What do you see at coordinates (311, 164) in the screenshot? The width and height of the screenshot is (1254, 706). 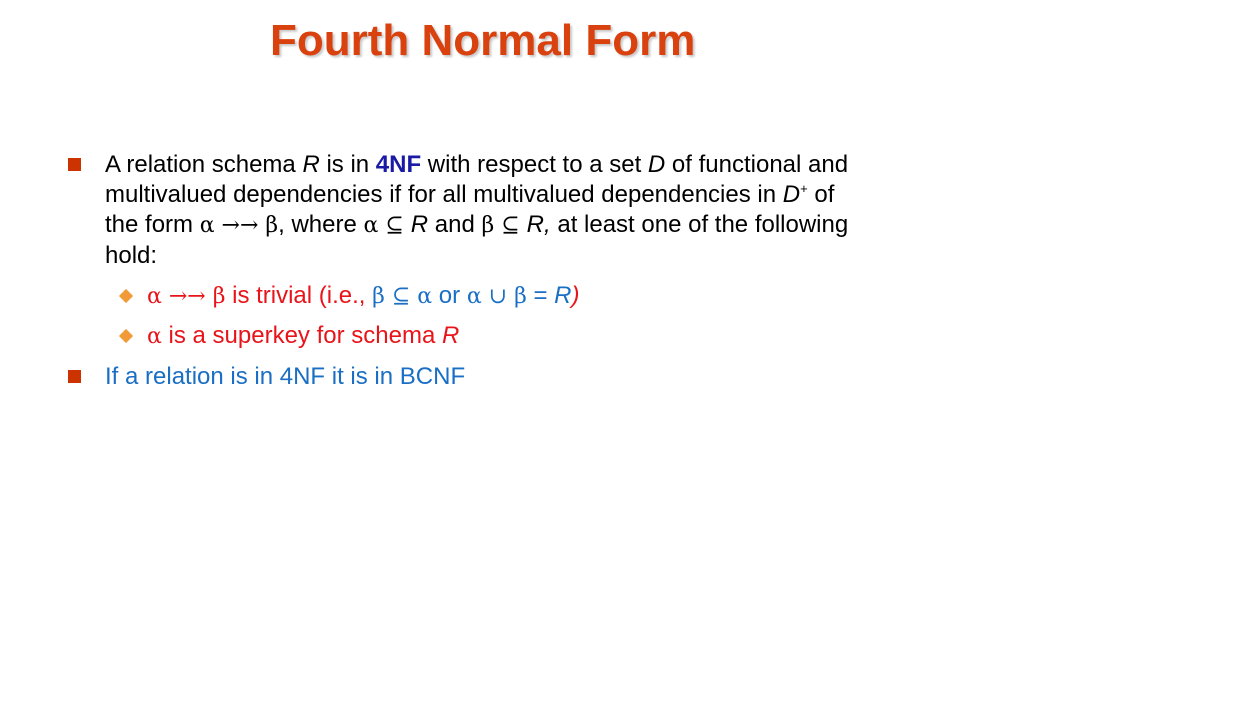 I see `symbol-R: R` at bounding box center [311, 164].